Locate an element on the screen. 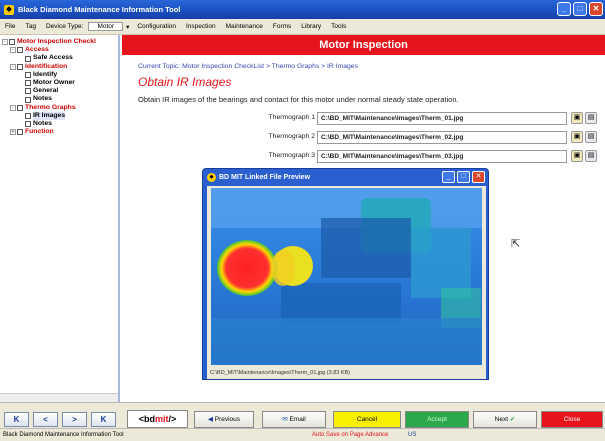 The width and height of the screenshot is (605, 441). dialog-minimize-button: _ is located at coordinates (448, 177).